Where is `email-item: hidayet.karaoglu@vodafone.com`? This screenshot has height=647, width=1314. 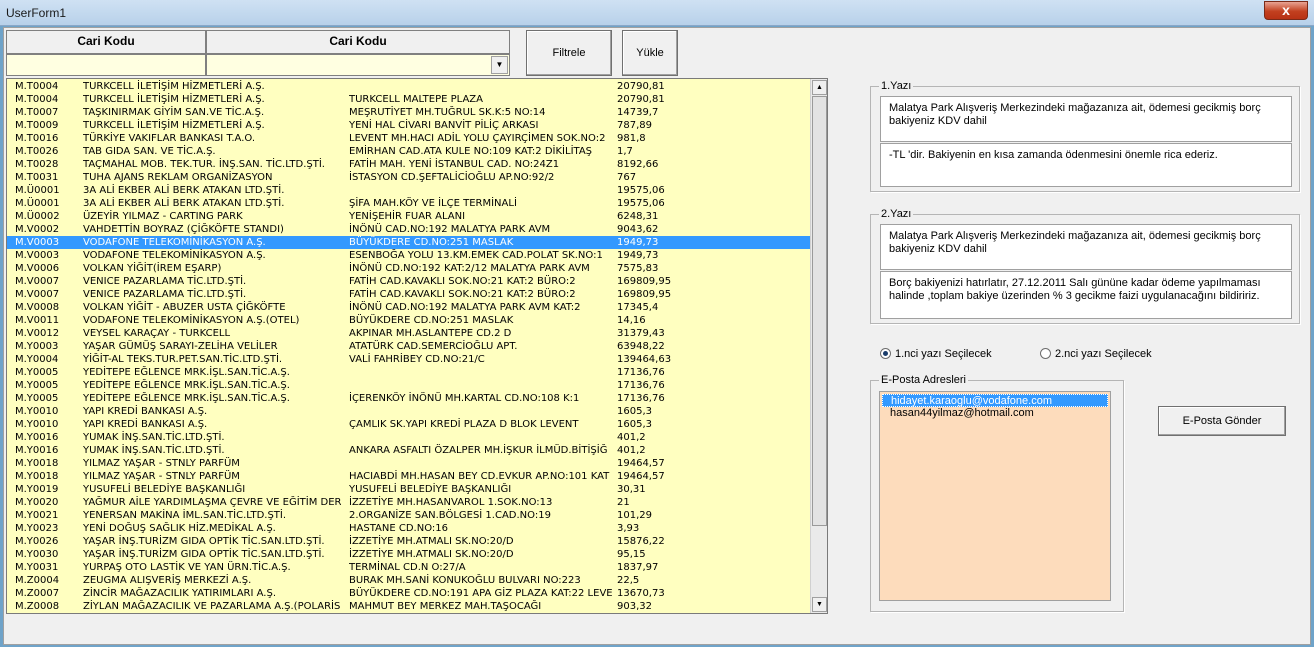
email-item: hidayet.karaoglu@vodafone.com is located at coordinates (995, 400).